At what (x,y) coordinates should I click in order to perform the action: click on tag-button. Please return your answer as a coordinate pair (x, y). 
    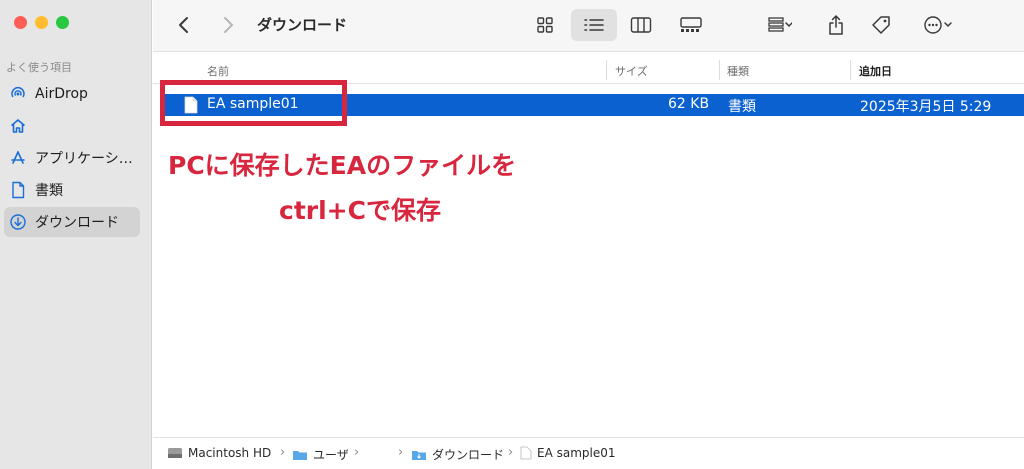
    Looking at the image, I should click on (881, 25).